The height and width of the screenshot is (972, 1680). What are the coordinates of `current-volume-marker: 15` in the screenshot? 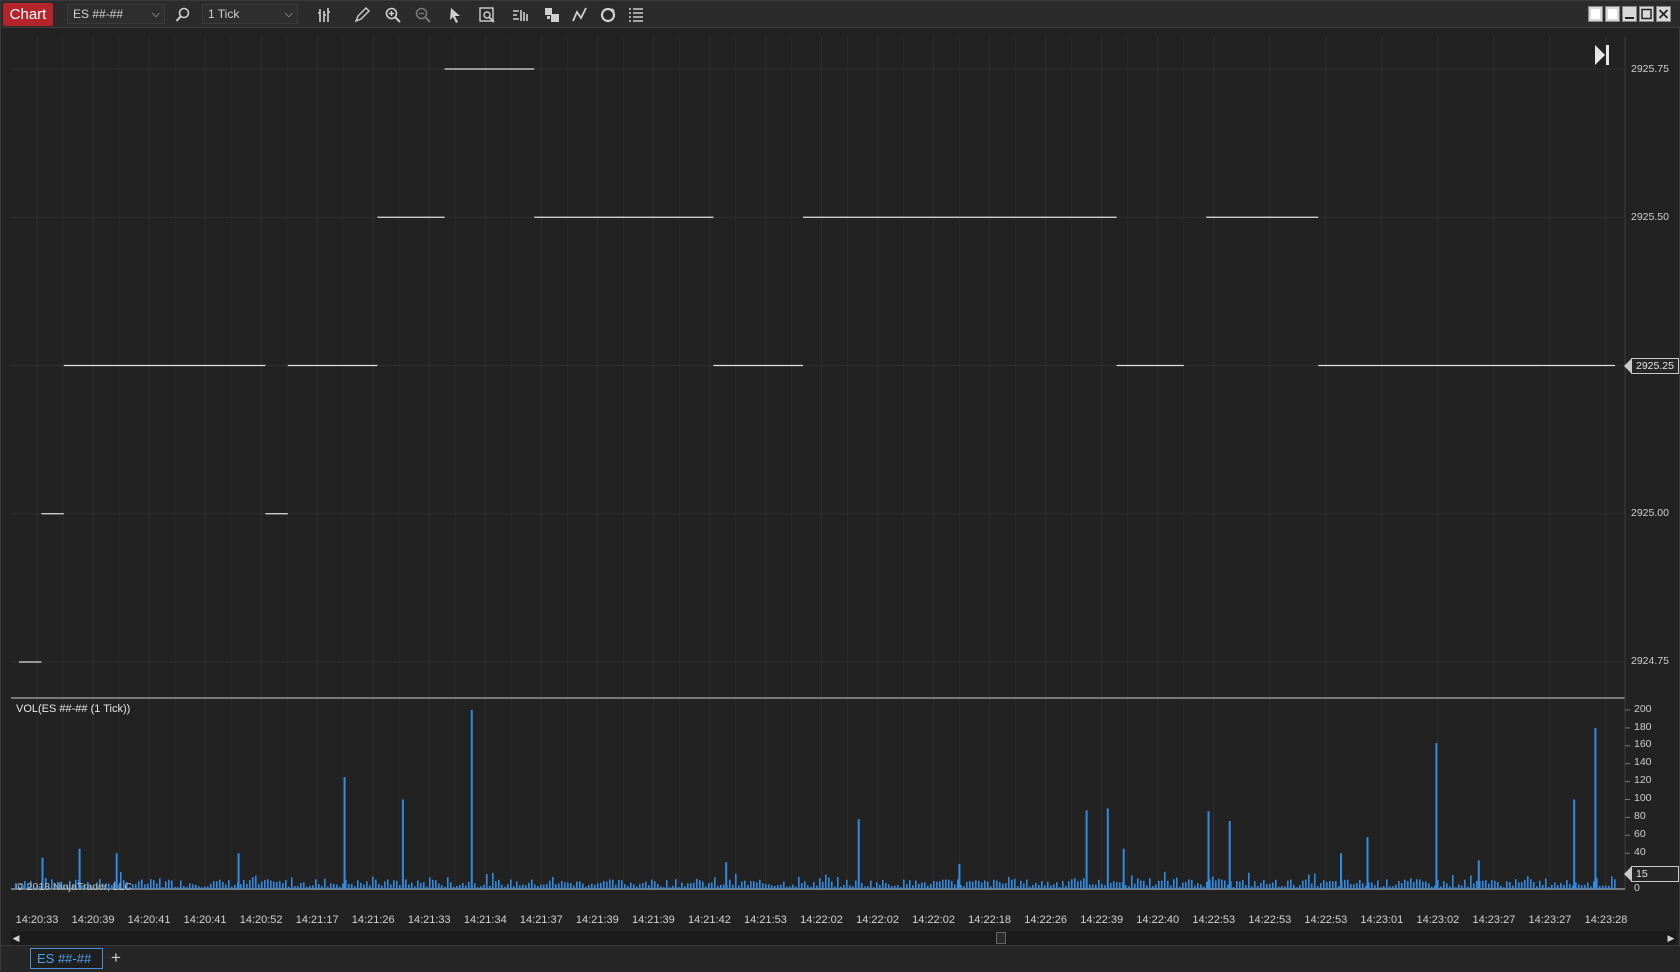 It's located at (1651, 874).